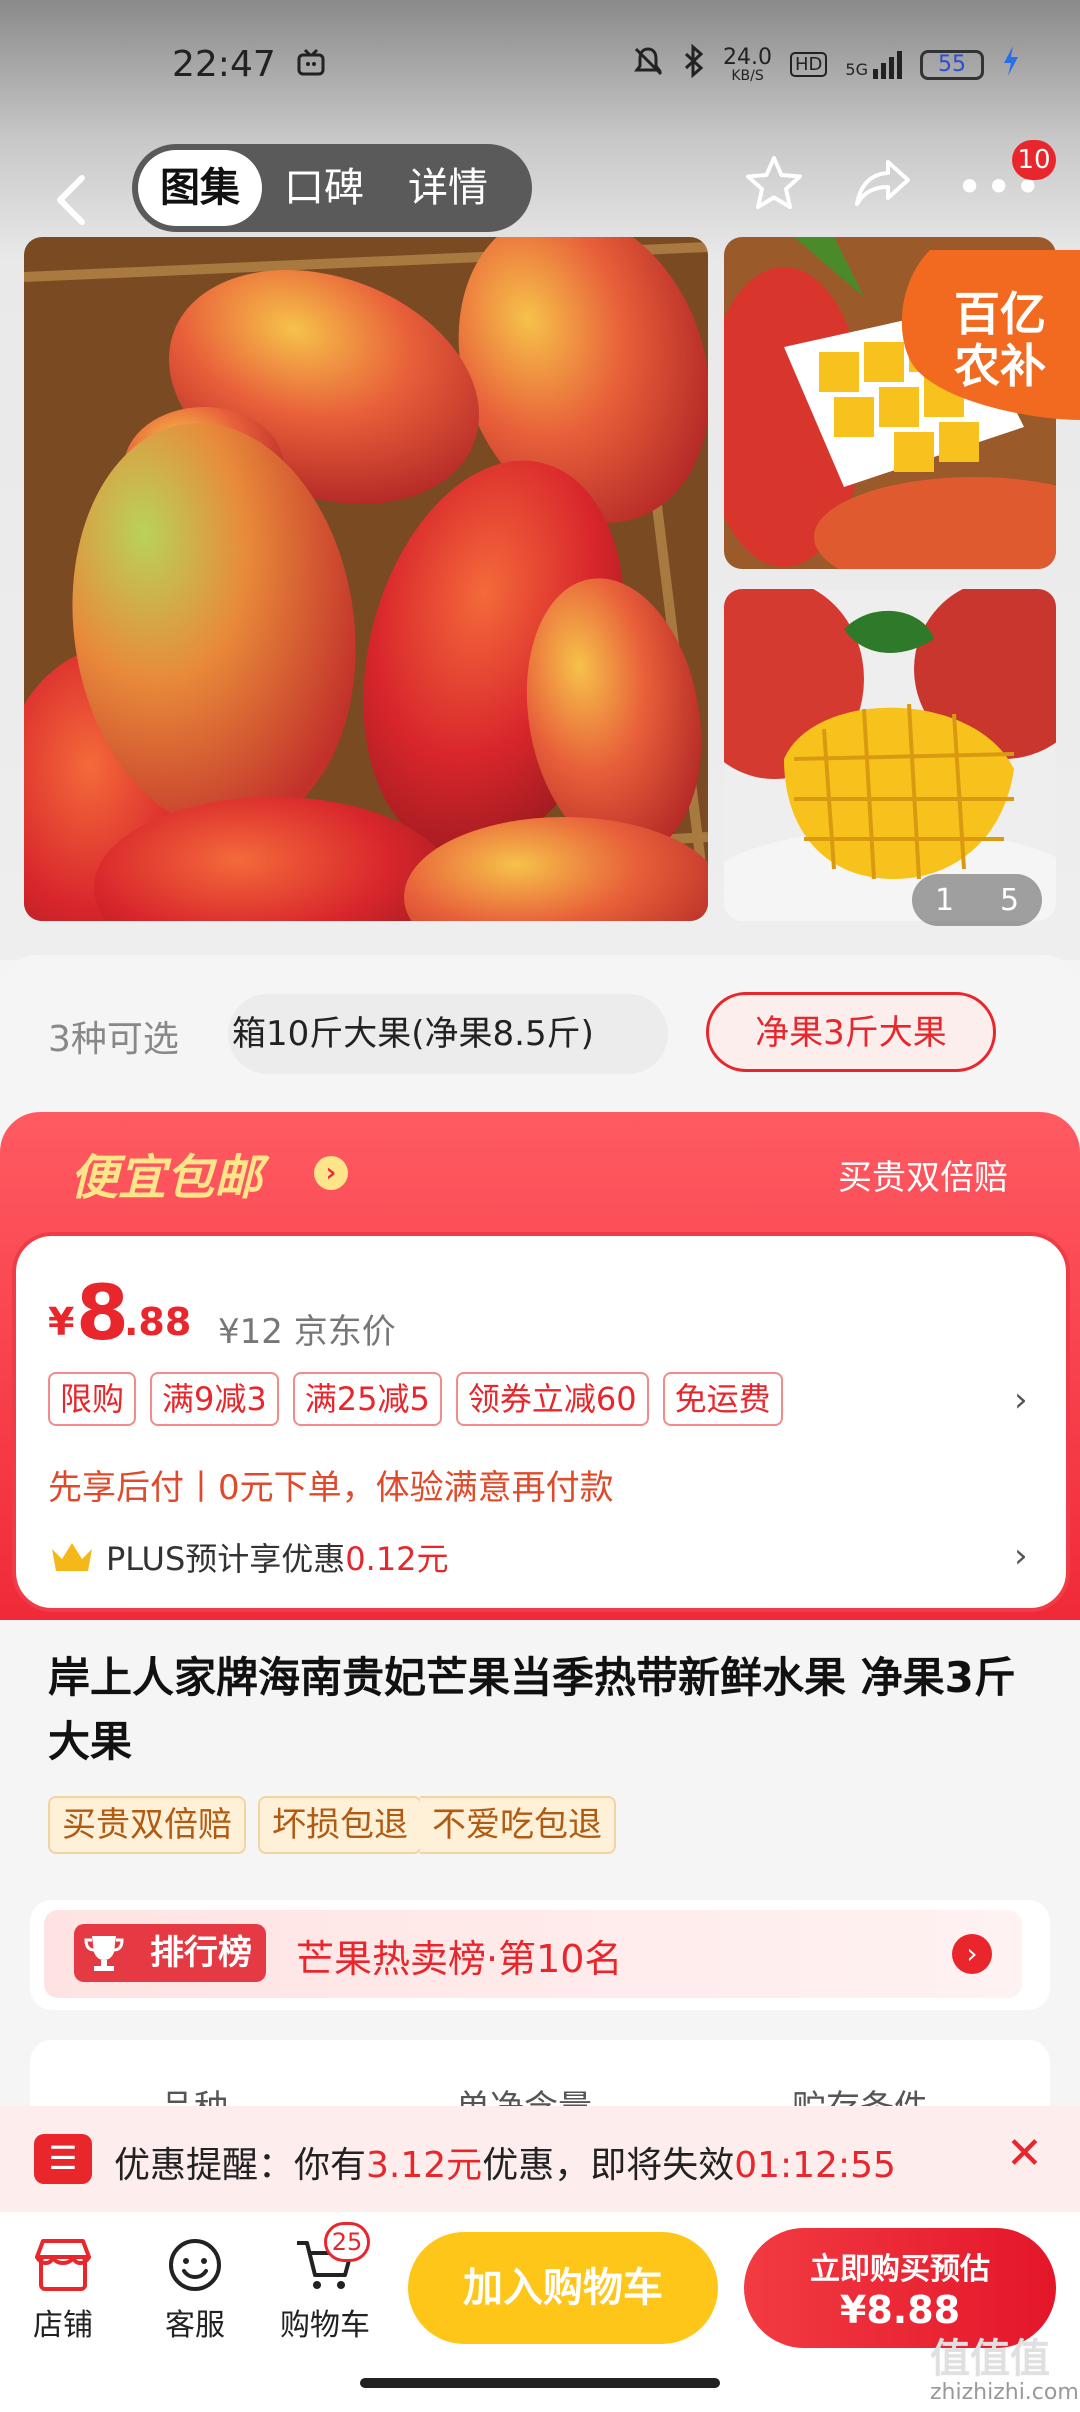 This screenshot has width=1080, height=2412. Describe the element at coordinates (71, 200) in the screenshot. I see `back-arrow-icon` at that location.